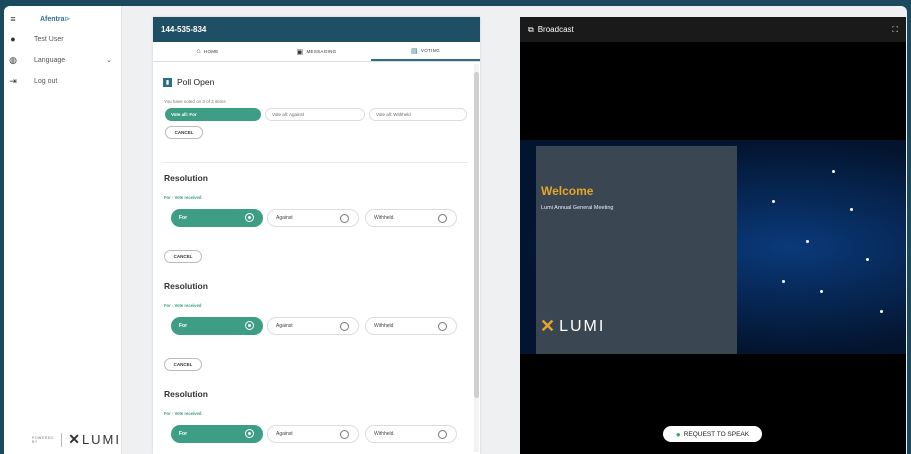  Describe the element at coordinates (315, 114) in the screenshot. I see `vote-all-against-button: Vote all: Against` at that location.